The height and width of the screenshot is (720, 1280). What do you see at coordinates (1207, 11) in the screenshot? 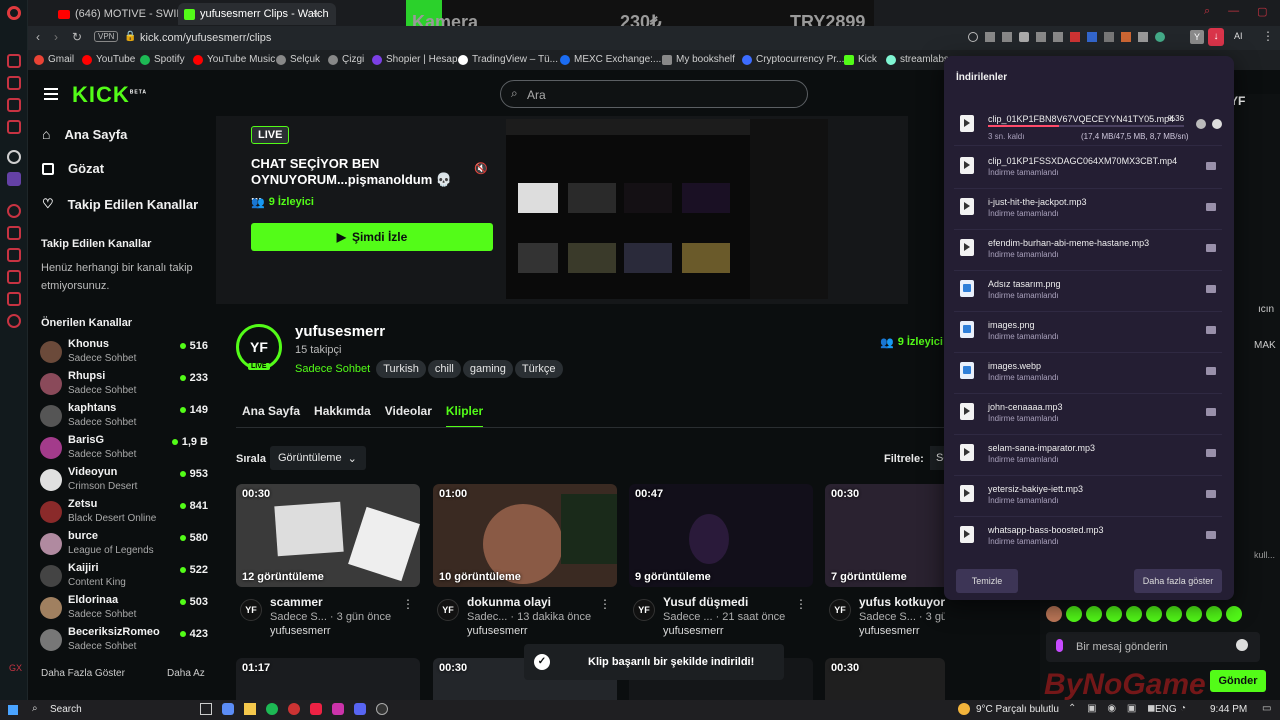
I see `search-tabs-icon: ⌕` at bounding box center [1207, 11].